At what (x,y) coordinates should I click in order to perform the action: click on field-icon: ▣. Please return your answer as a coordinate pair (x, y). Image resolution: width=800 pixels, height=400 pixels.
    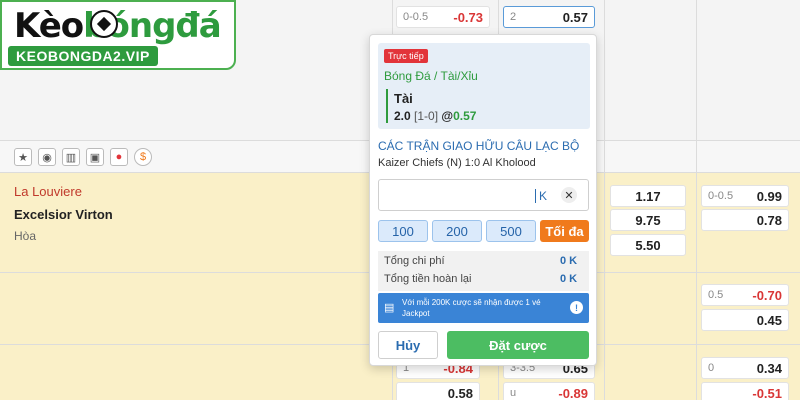
    Looking at the image, I should click on (95, 157).